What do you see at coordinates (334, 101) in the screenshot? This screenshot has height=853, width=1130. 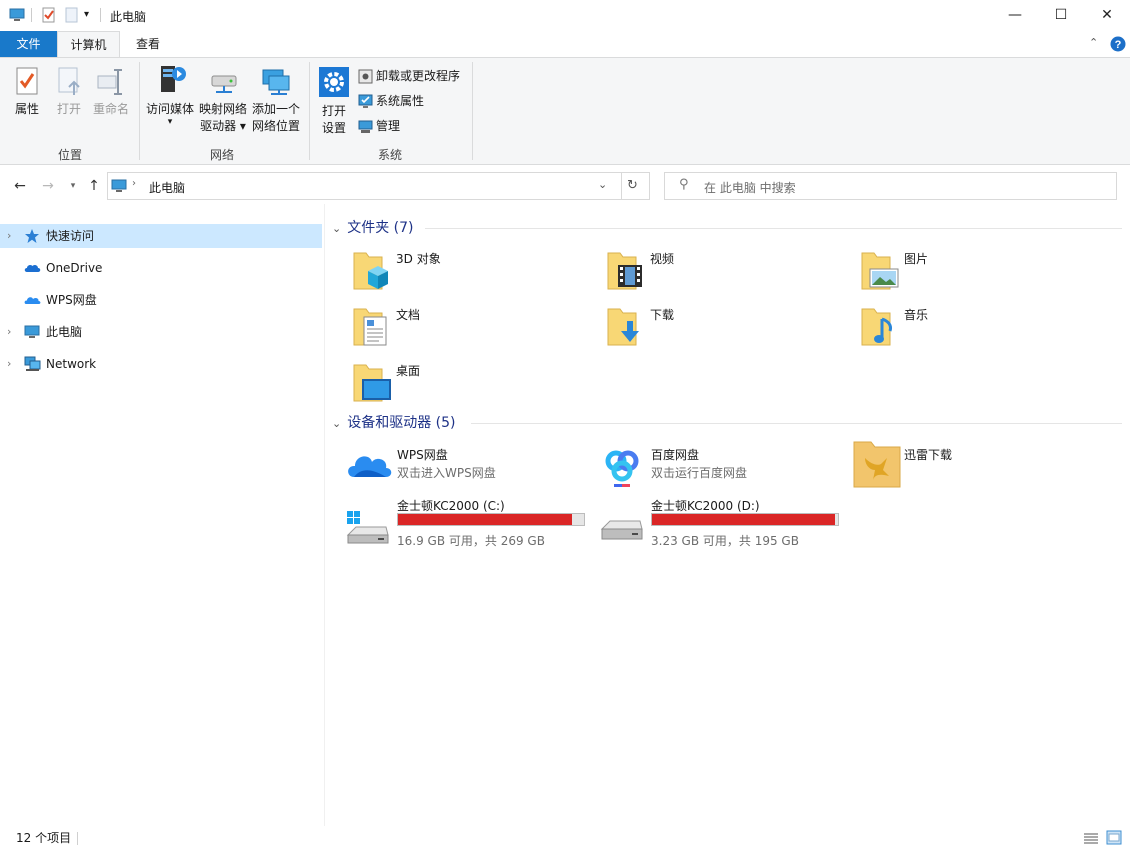 I see `open-settings-button: 打开 设置` at bounding box center [334, 101].